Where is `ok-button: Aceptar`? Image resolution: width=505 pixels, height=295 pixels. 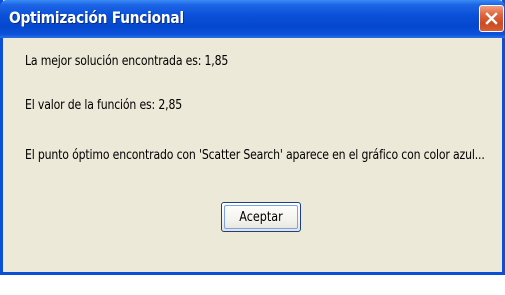 ok-button: Aceptar is located at coordinates (261, 217).